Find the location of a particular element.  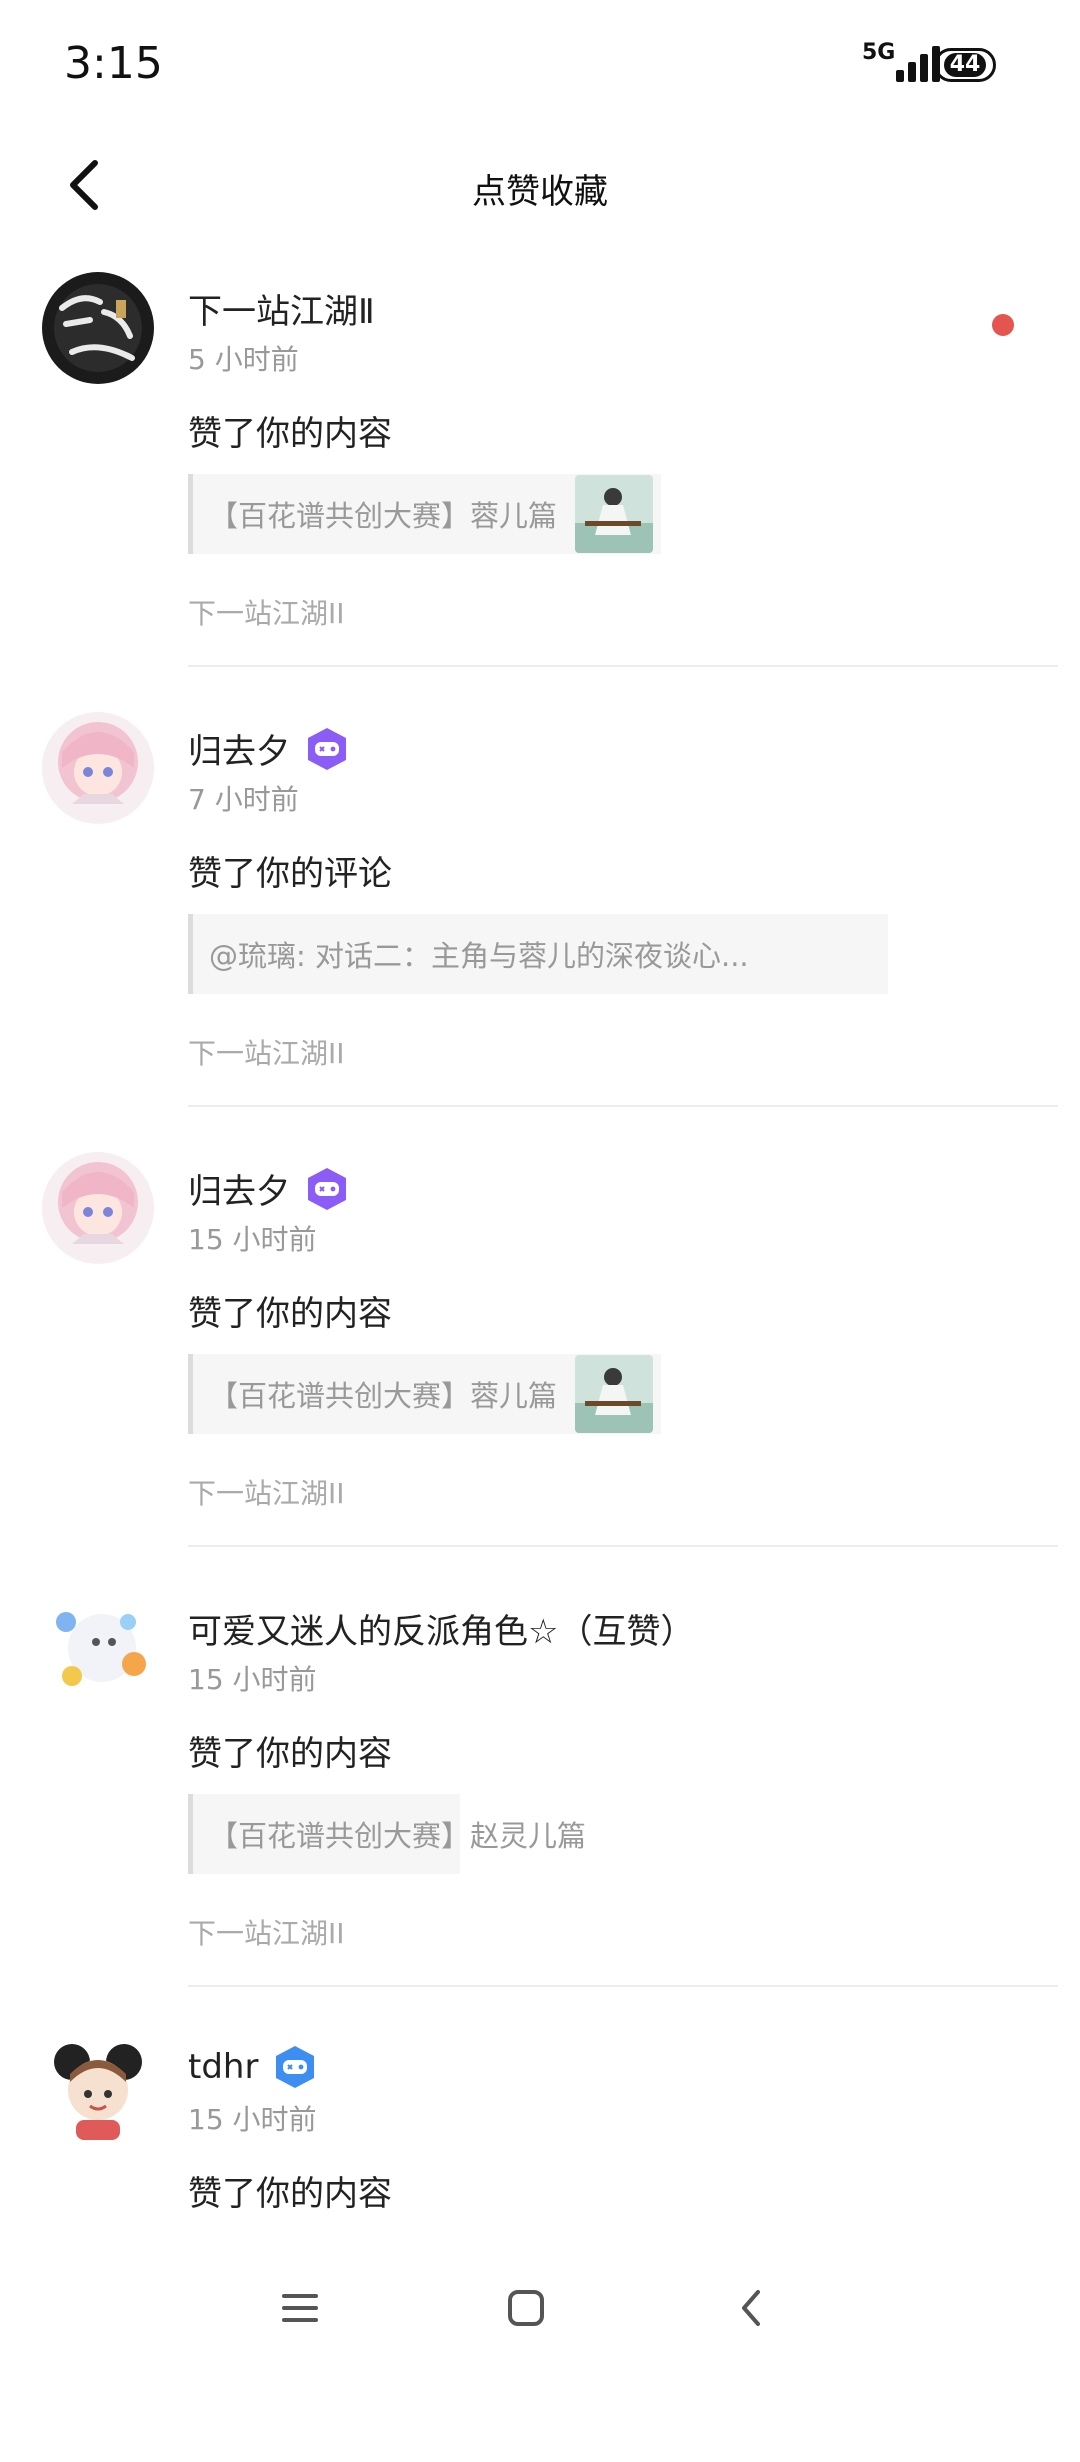

user-name: 下一站江湖Ⅱ is located at coordinates (281, 308).